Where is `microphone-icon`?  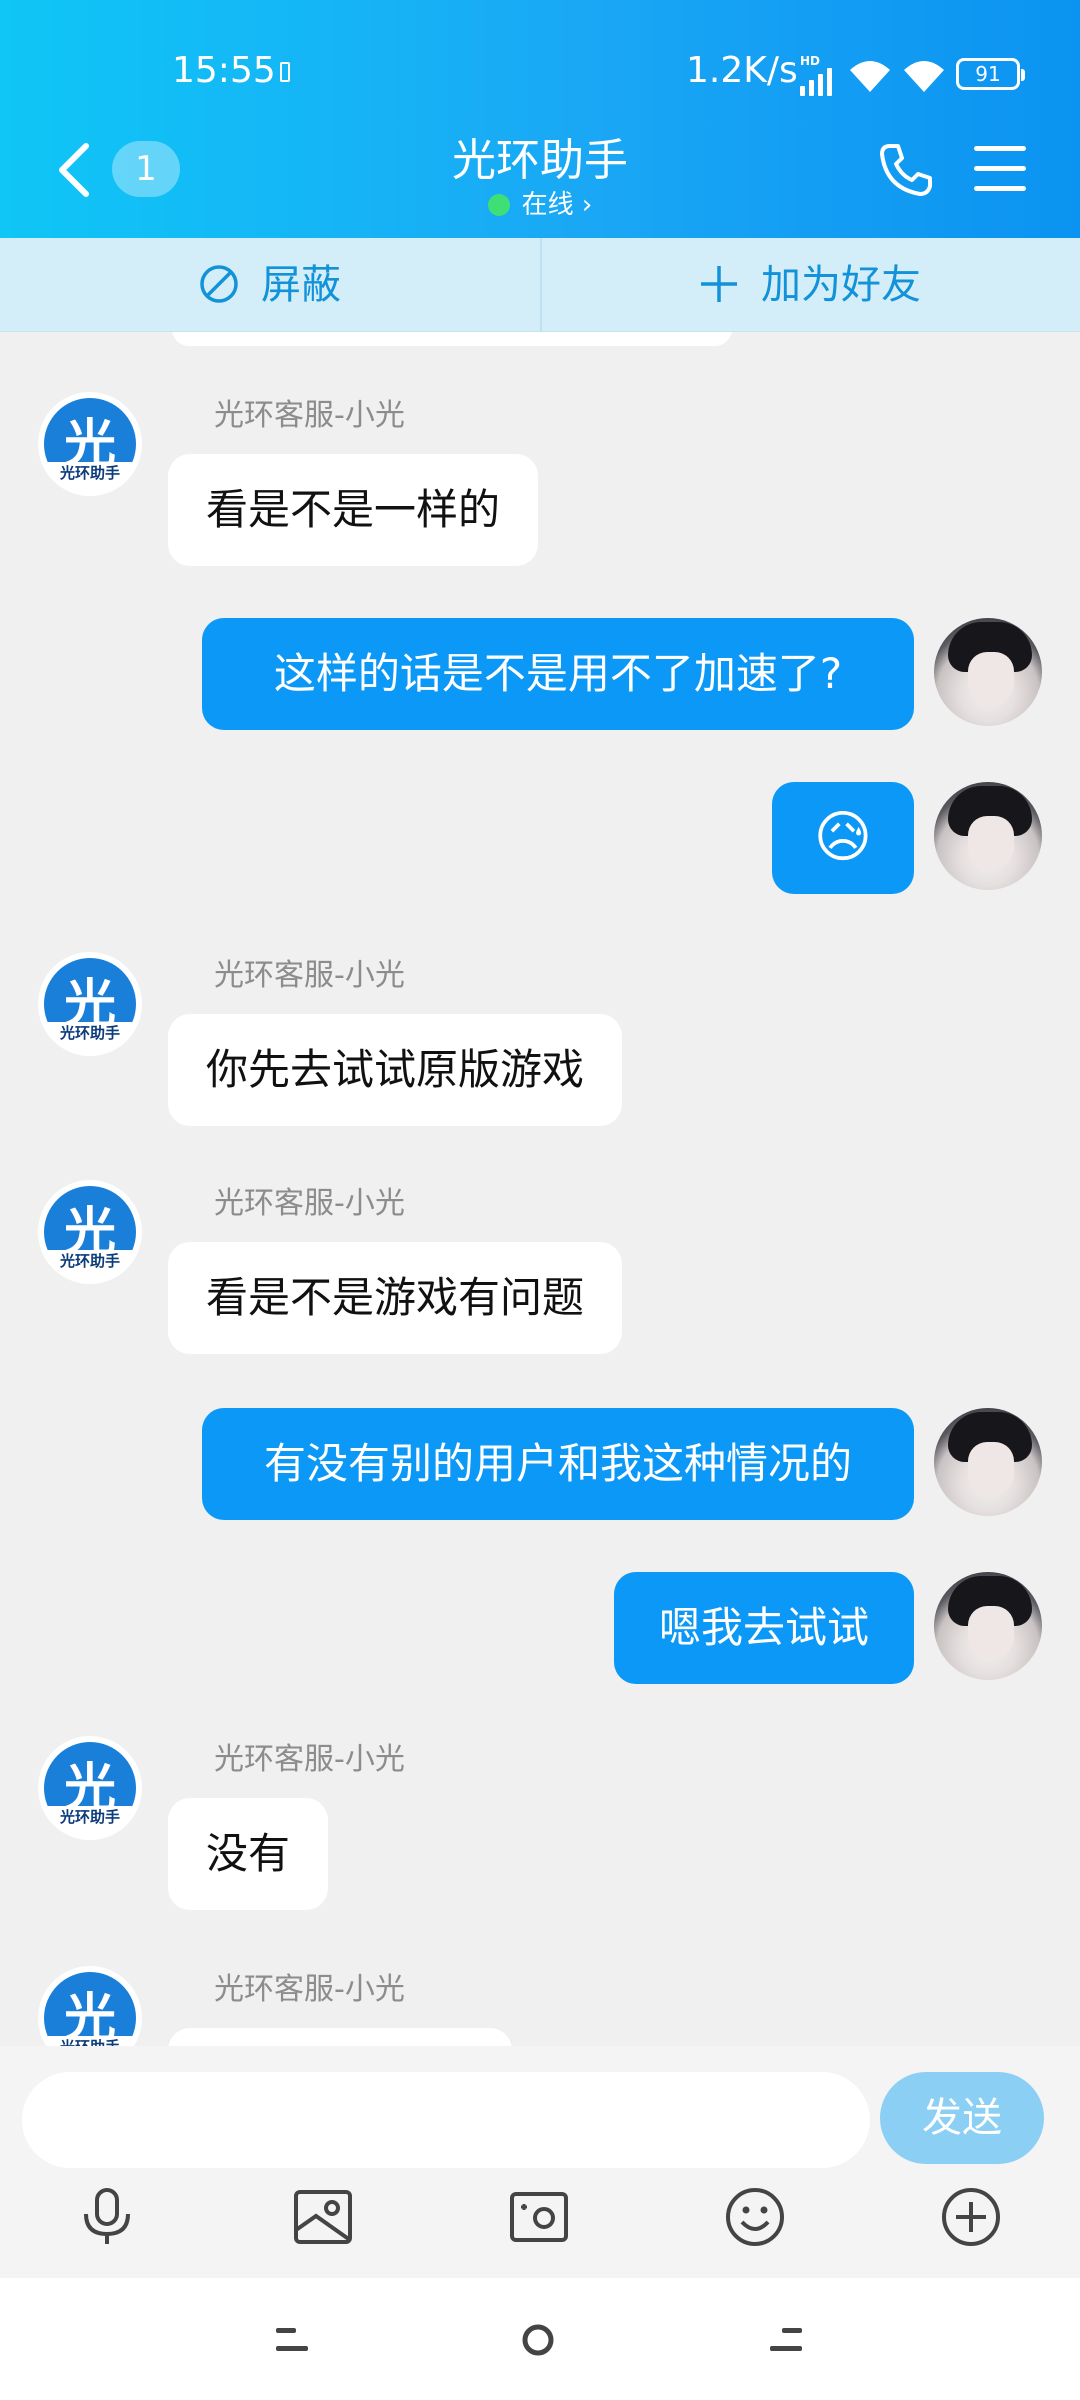 microphone-icon is located at coordinates (107, 2217).